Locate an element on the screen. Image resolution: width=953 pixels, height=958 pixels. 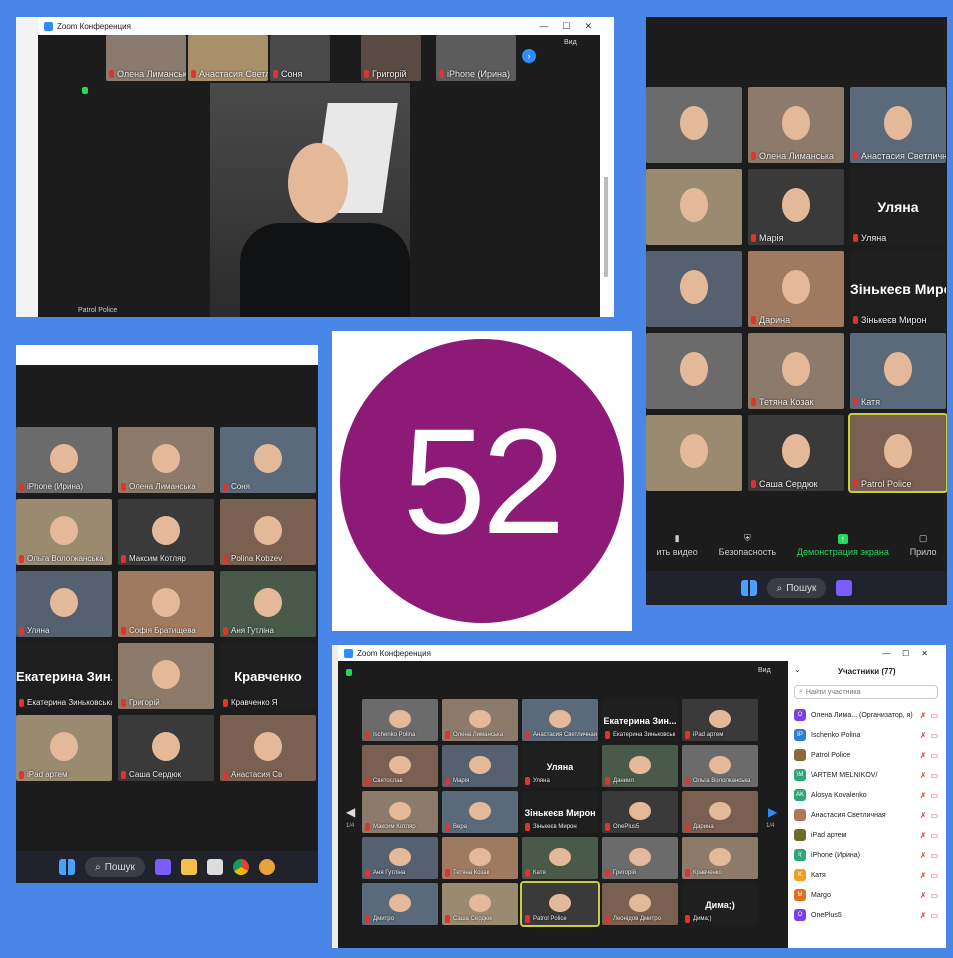
participant-tile: Ischenko Polina is located at coordinates (400, 720).